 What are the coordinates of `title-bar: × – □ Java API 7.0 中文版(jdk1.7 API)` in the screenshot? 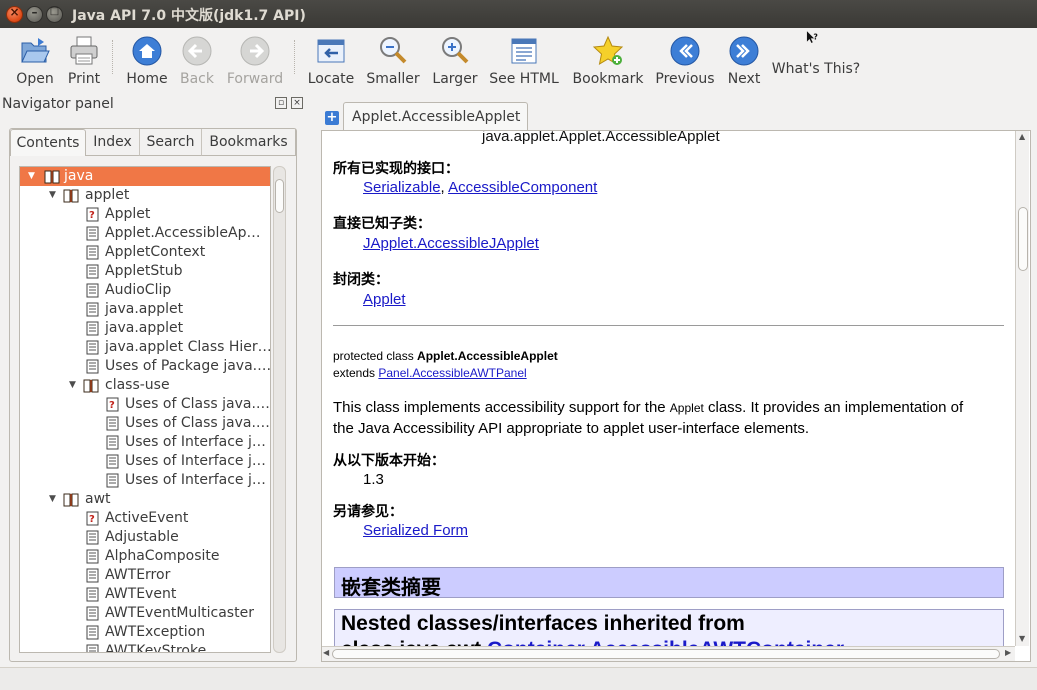 It's located at (518, 14).